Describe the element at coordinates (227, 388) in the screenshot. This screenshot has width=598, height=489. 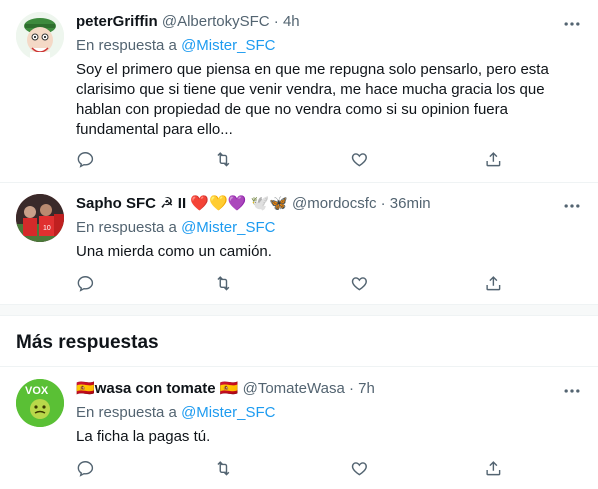
I see `display-name-emoji: 🇪🇸` at that location.